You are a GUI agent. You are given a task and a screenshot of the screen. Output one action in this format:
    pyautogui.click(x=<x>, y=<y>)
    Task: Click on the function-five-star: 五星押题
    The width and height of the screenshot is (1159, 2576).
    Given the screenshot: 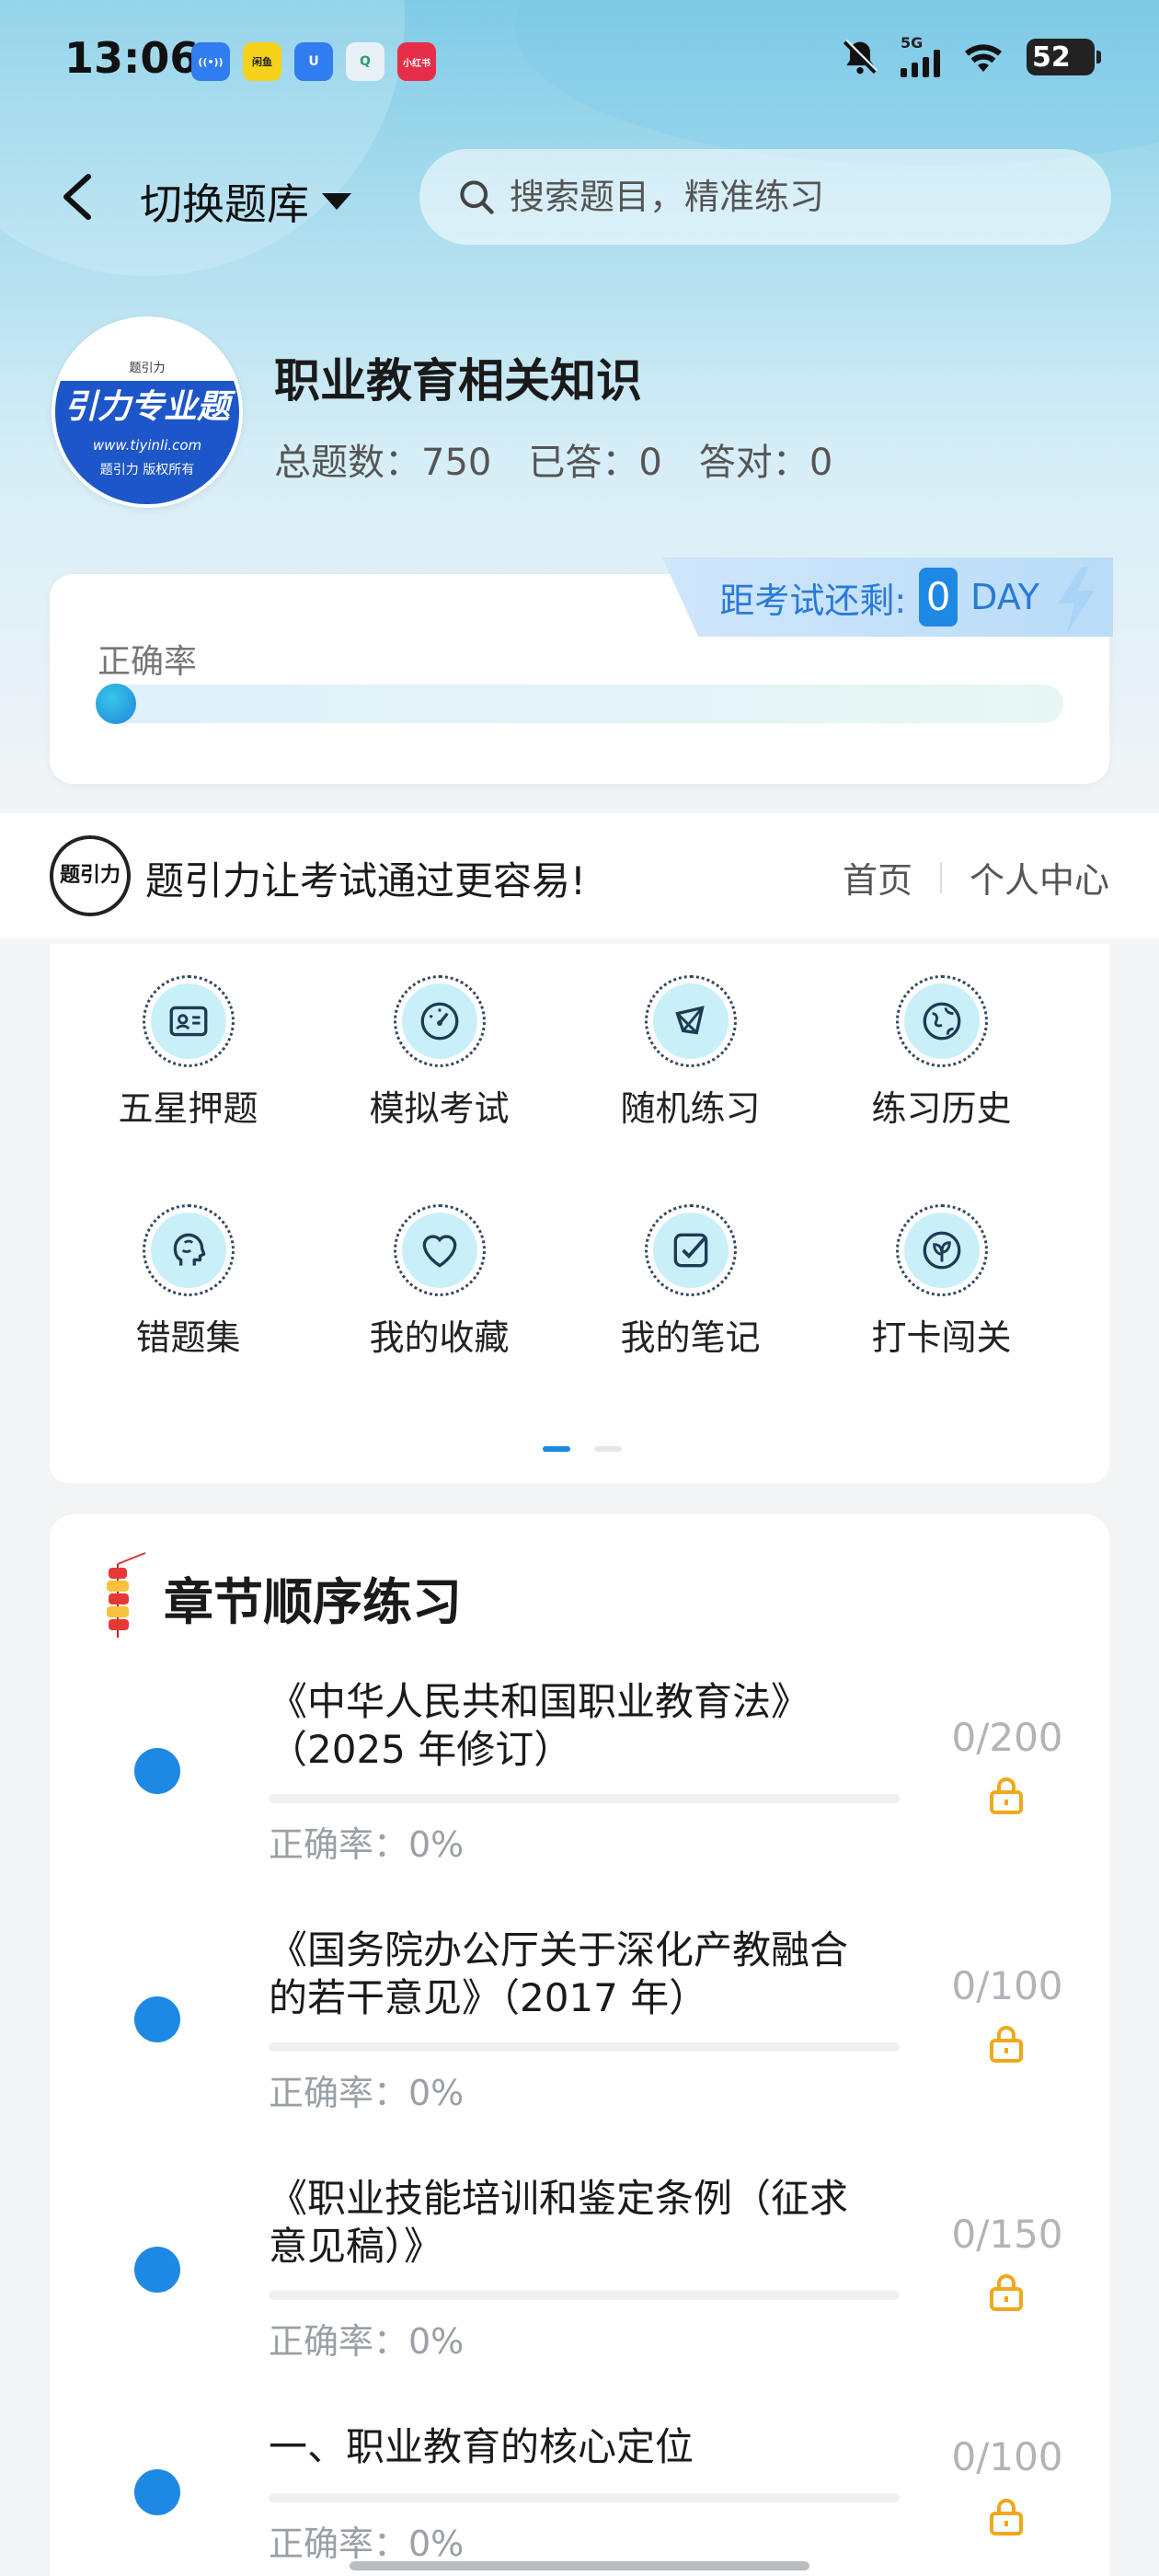 What is the action you would take?
    pyautogui.click(x=188, y=1053)
    